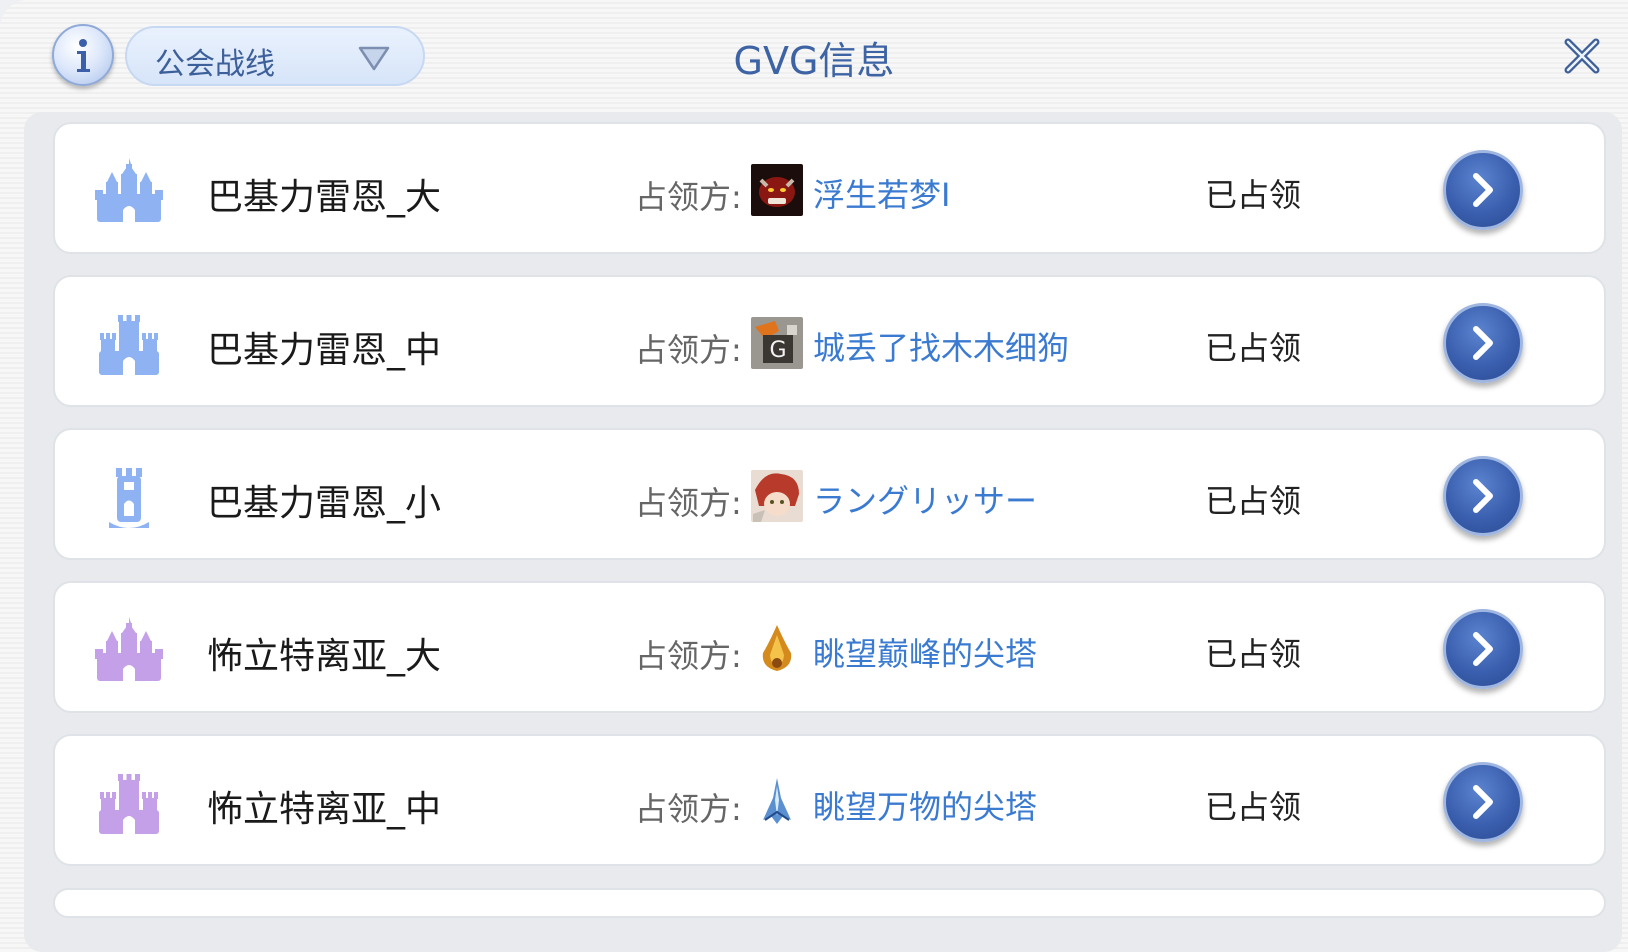  What do you see at coordinates (881, 193) in the screenshot?
I see `guild-name-link: 浮生若梦I` at bounding box center [881, 193].